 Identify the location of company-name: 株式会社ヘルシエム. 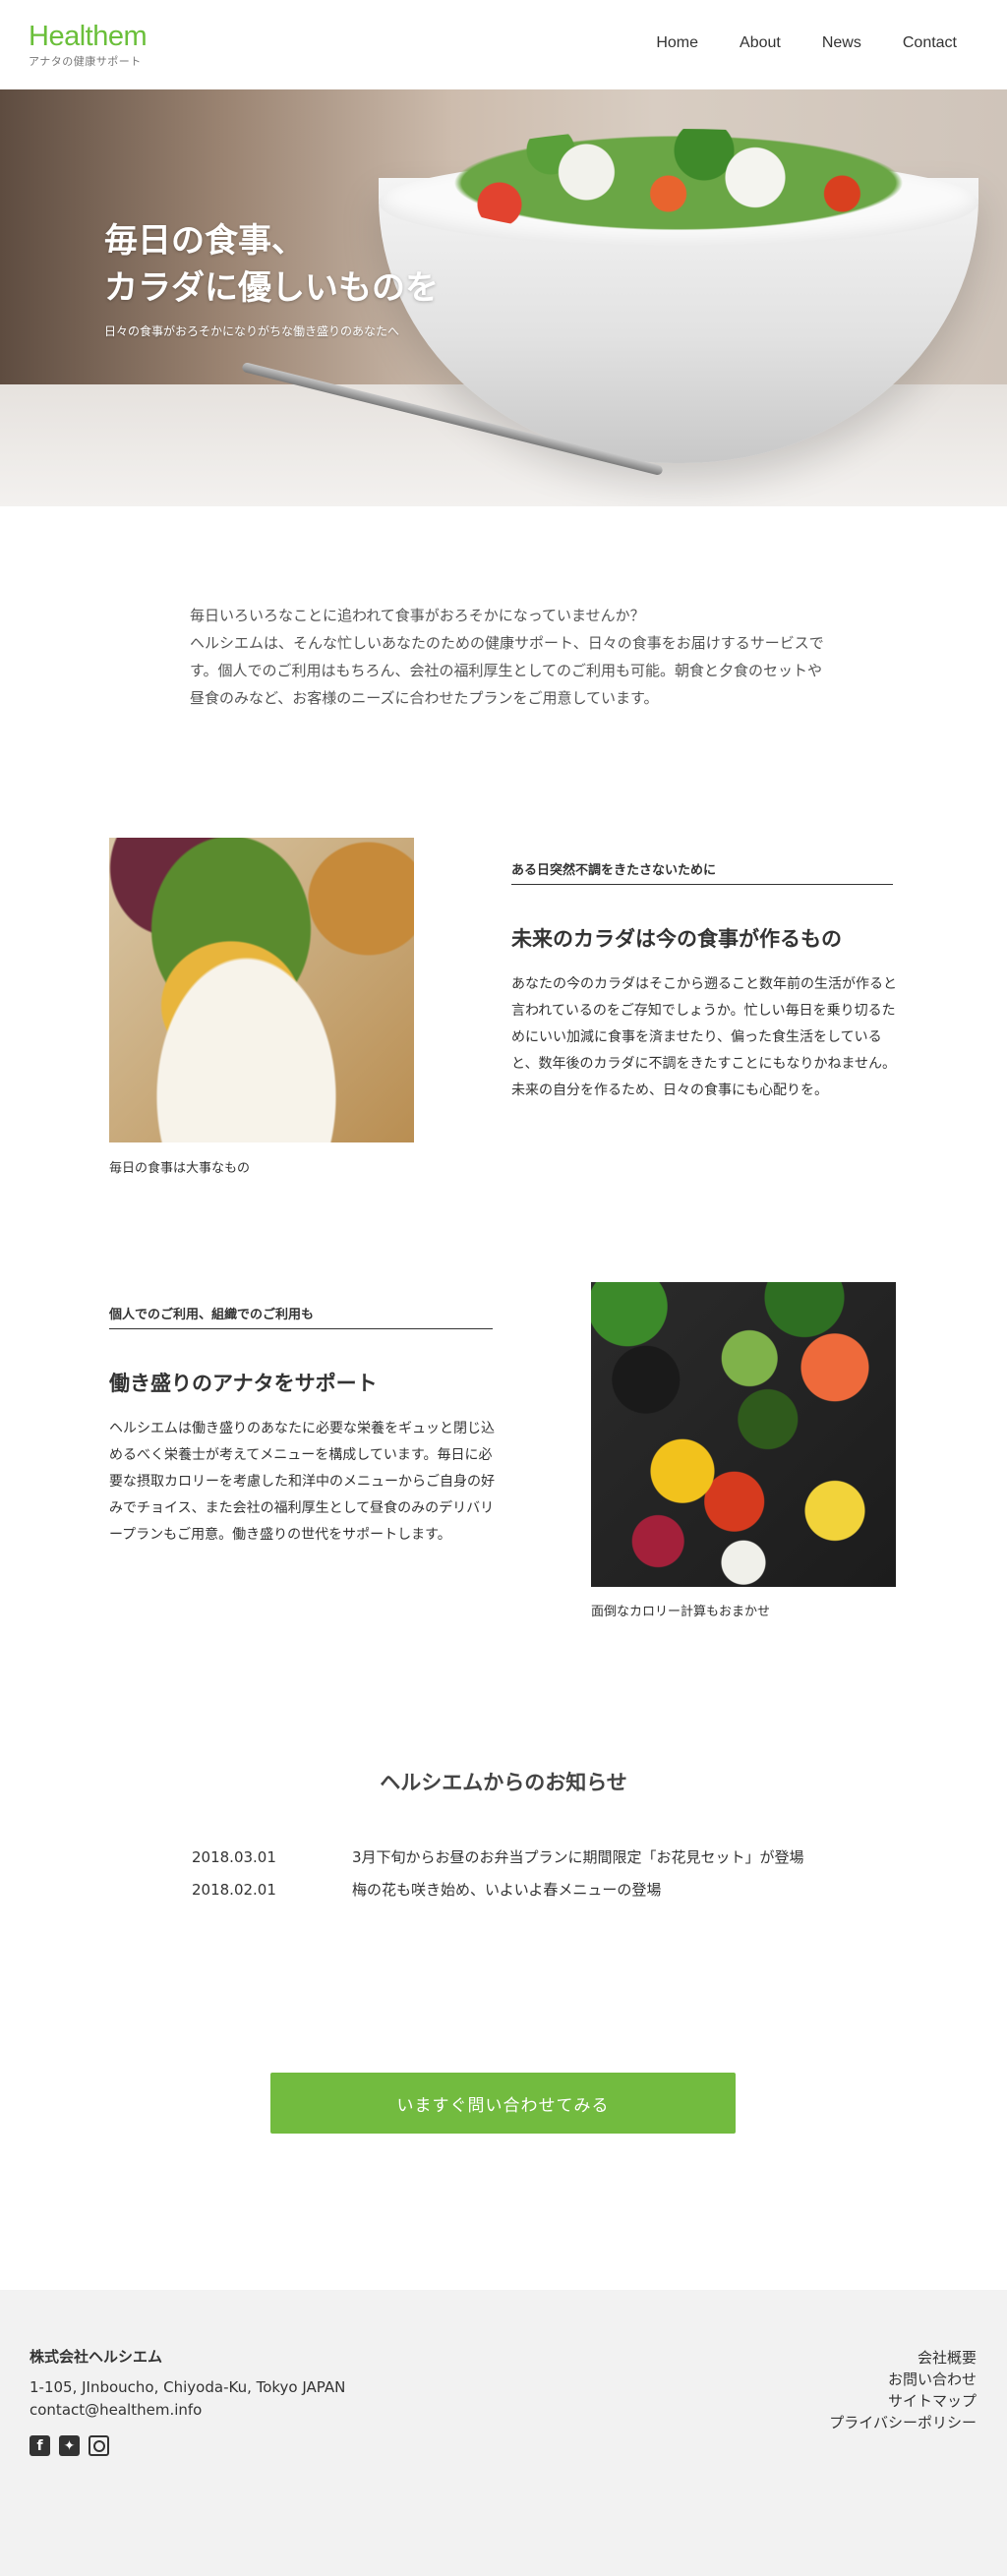
(96, 2357).